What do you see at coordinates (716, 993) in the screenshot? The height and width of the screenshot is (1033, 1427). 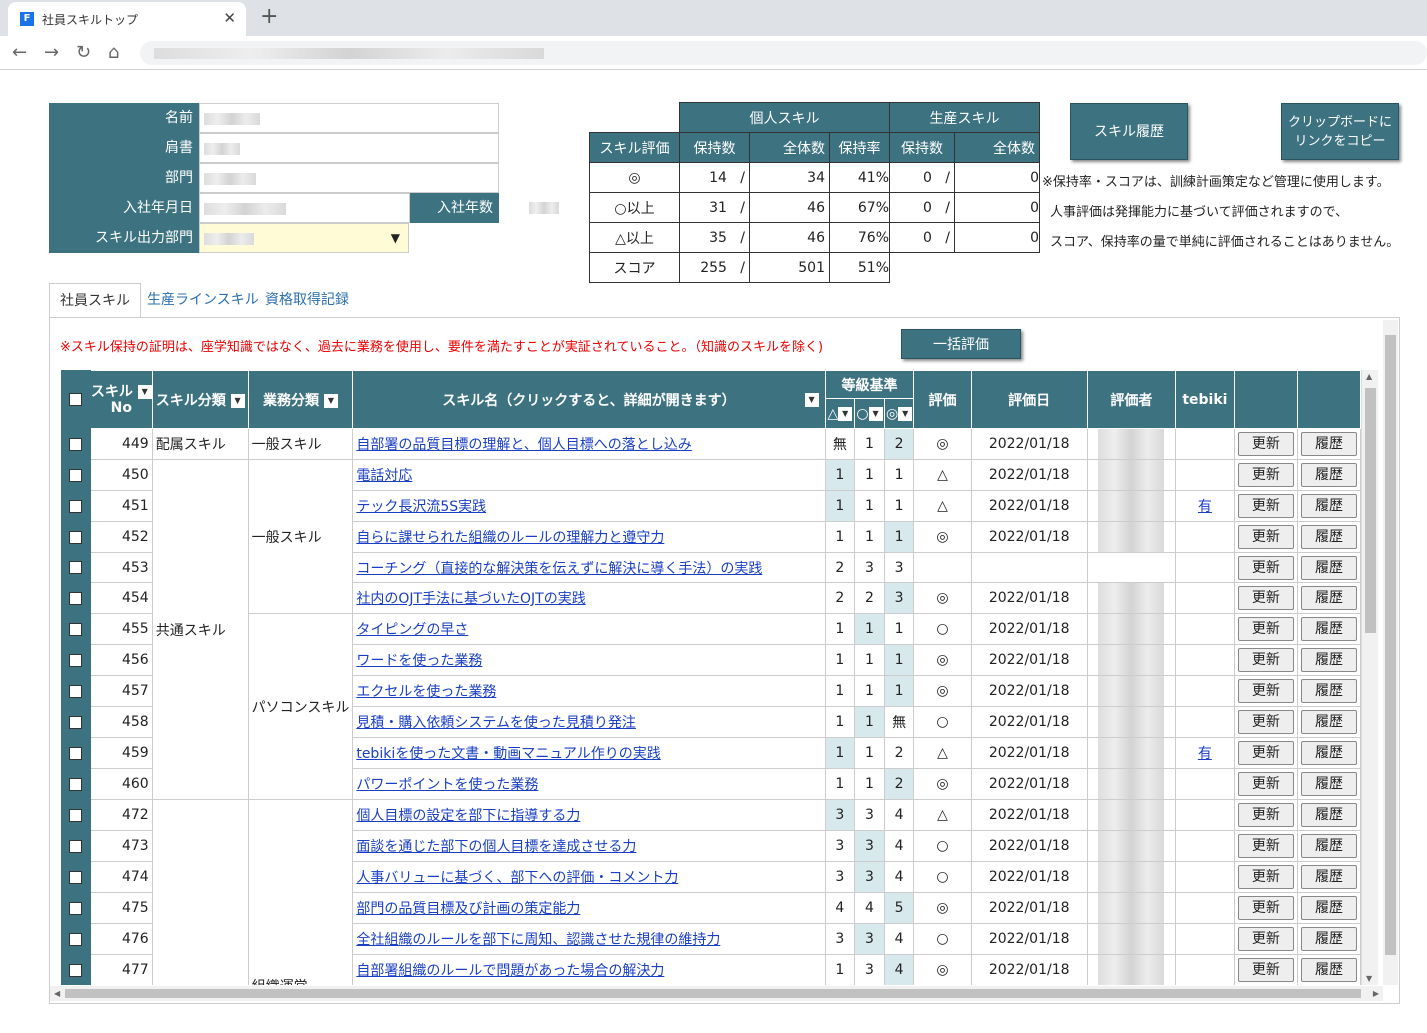 I see `horizontal-scrollbar: ◀ ▶` at bounding box center [716, 993].